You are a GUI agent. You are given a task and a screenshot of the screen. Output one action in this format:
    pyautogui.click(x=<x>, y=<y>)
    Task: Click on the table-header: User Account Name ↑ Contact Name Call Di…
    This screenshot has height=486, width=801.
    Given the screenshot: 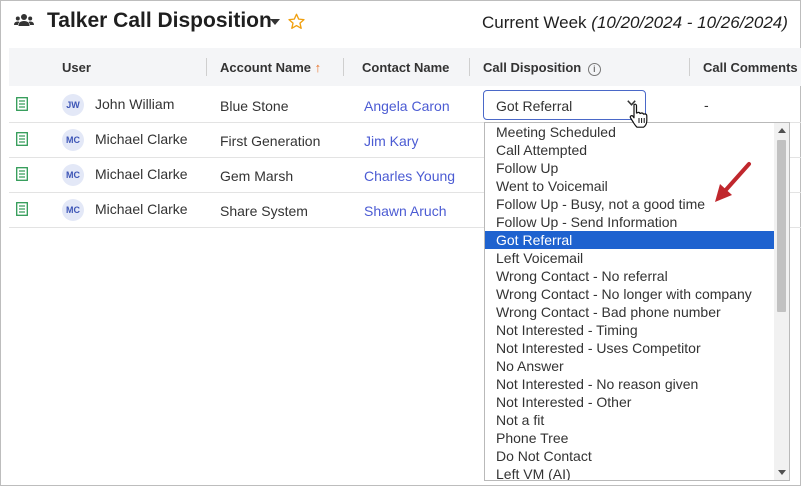 What is the action you would take?
    pyautogui.click(x=405, y=67)
    